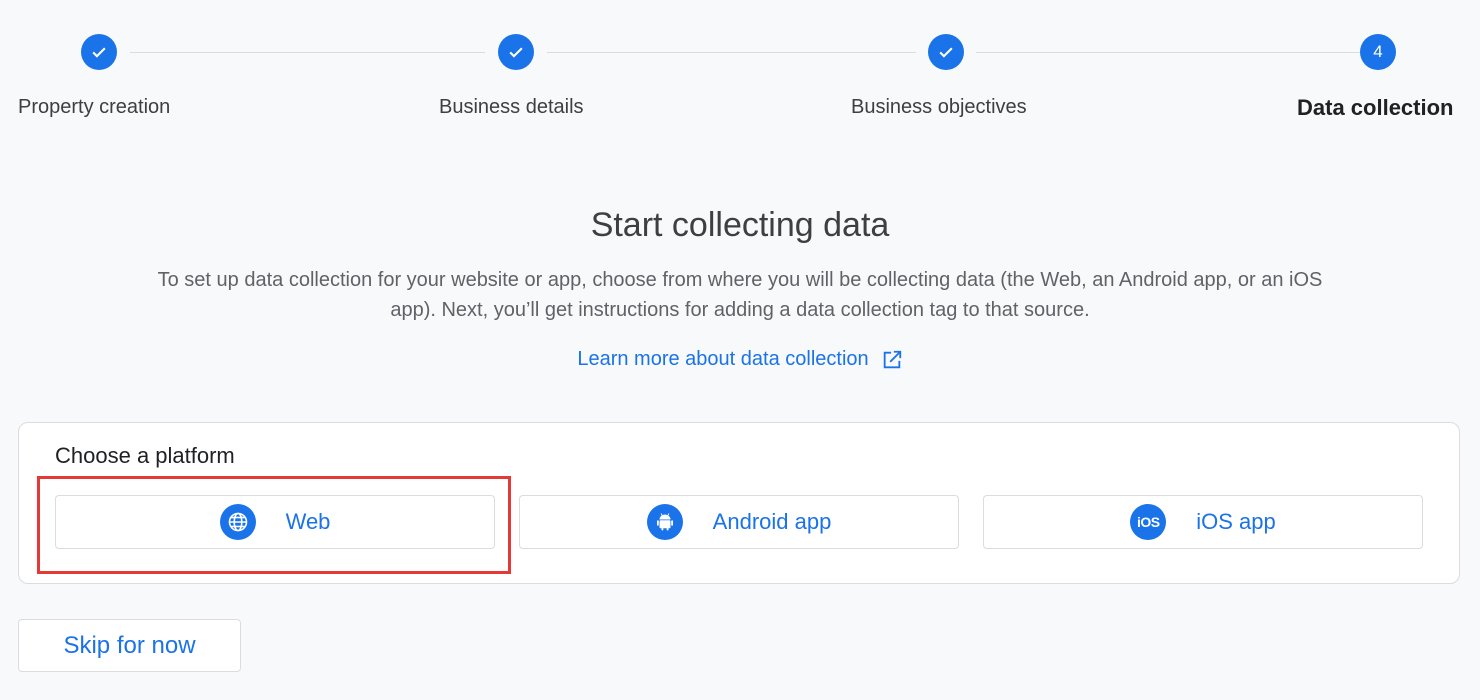 This screenshot has width=1480, height=700. I want to click on open-in-new-icon, so click(892, 359).